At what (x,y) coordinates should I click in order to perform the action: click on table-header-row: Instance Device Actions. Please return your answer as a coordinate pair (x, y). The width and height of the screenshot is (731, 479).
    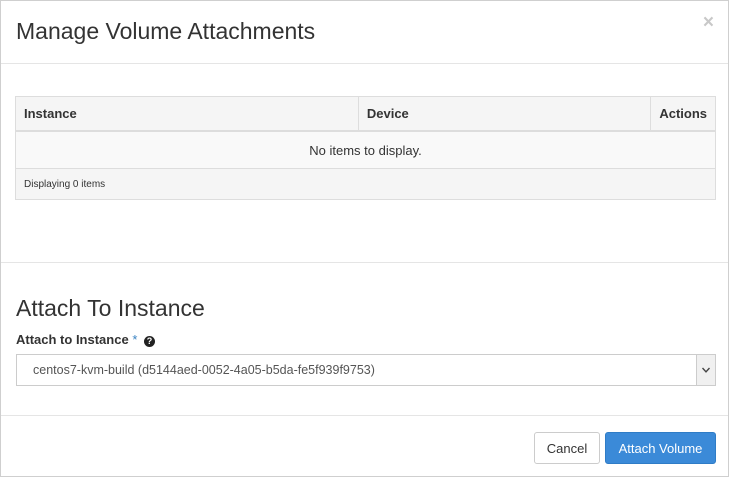
    Looking at the image, I should click on (365, 114).